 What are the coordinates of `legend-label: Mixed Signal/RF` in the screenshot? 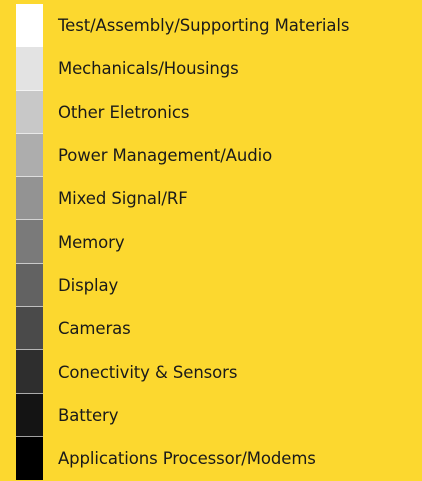 It's located at (123, 199).